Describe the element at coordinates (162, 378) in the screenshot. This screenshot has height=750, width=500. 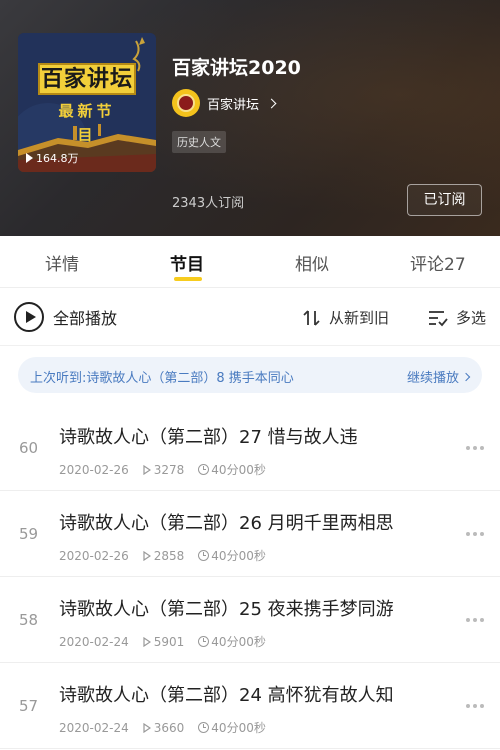
I see `last-played-text: 上次听到:诗歌故人心（第二部）8 携手本同心` at that location.